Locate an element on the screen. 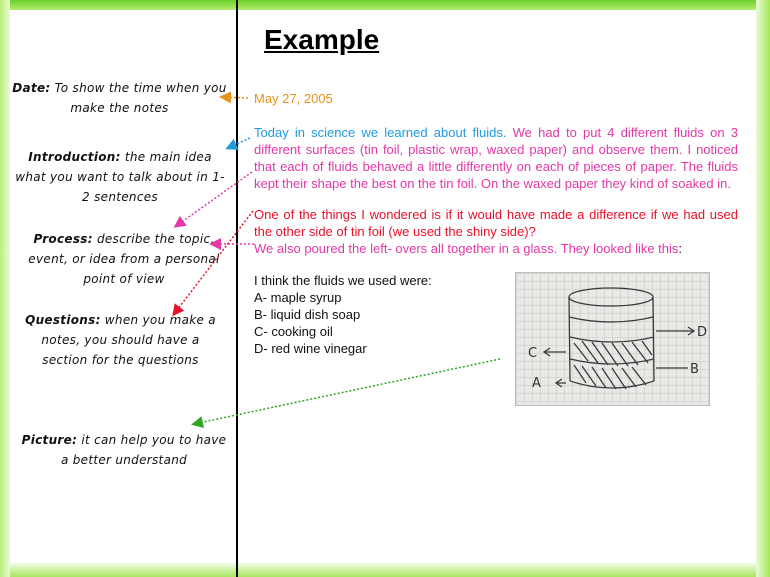 The image size is (770, 577). arrow-picture is located at coordinates (346, 393).